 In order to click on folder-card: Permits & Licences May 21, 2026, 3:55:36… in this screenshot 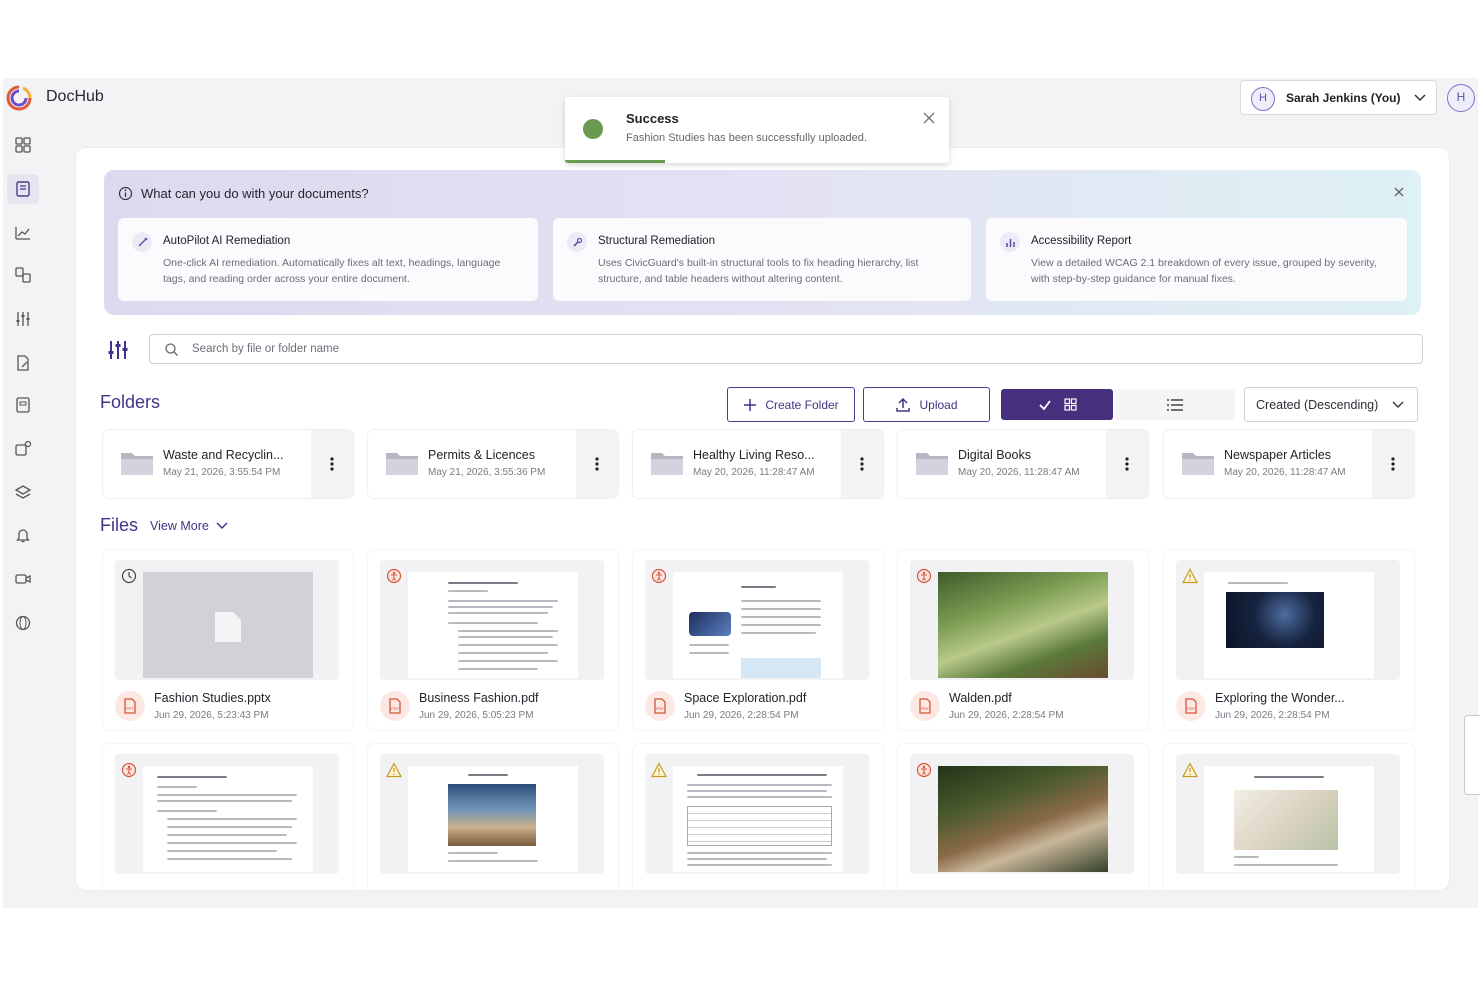, I will do `click(493, 464)`.